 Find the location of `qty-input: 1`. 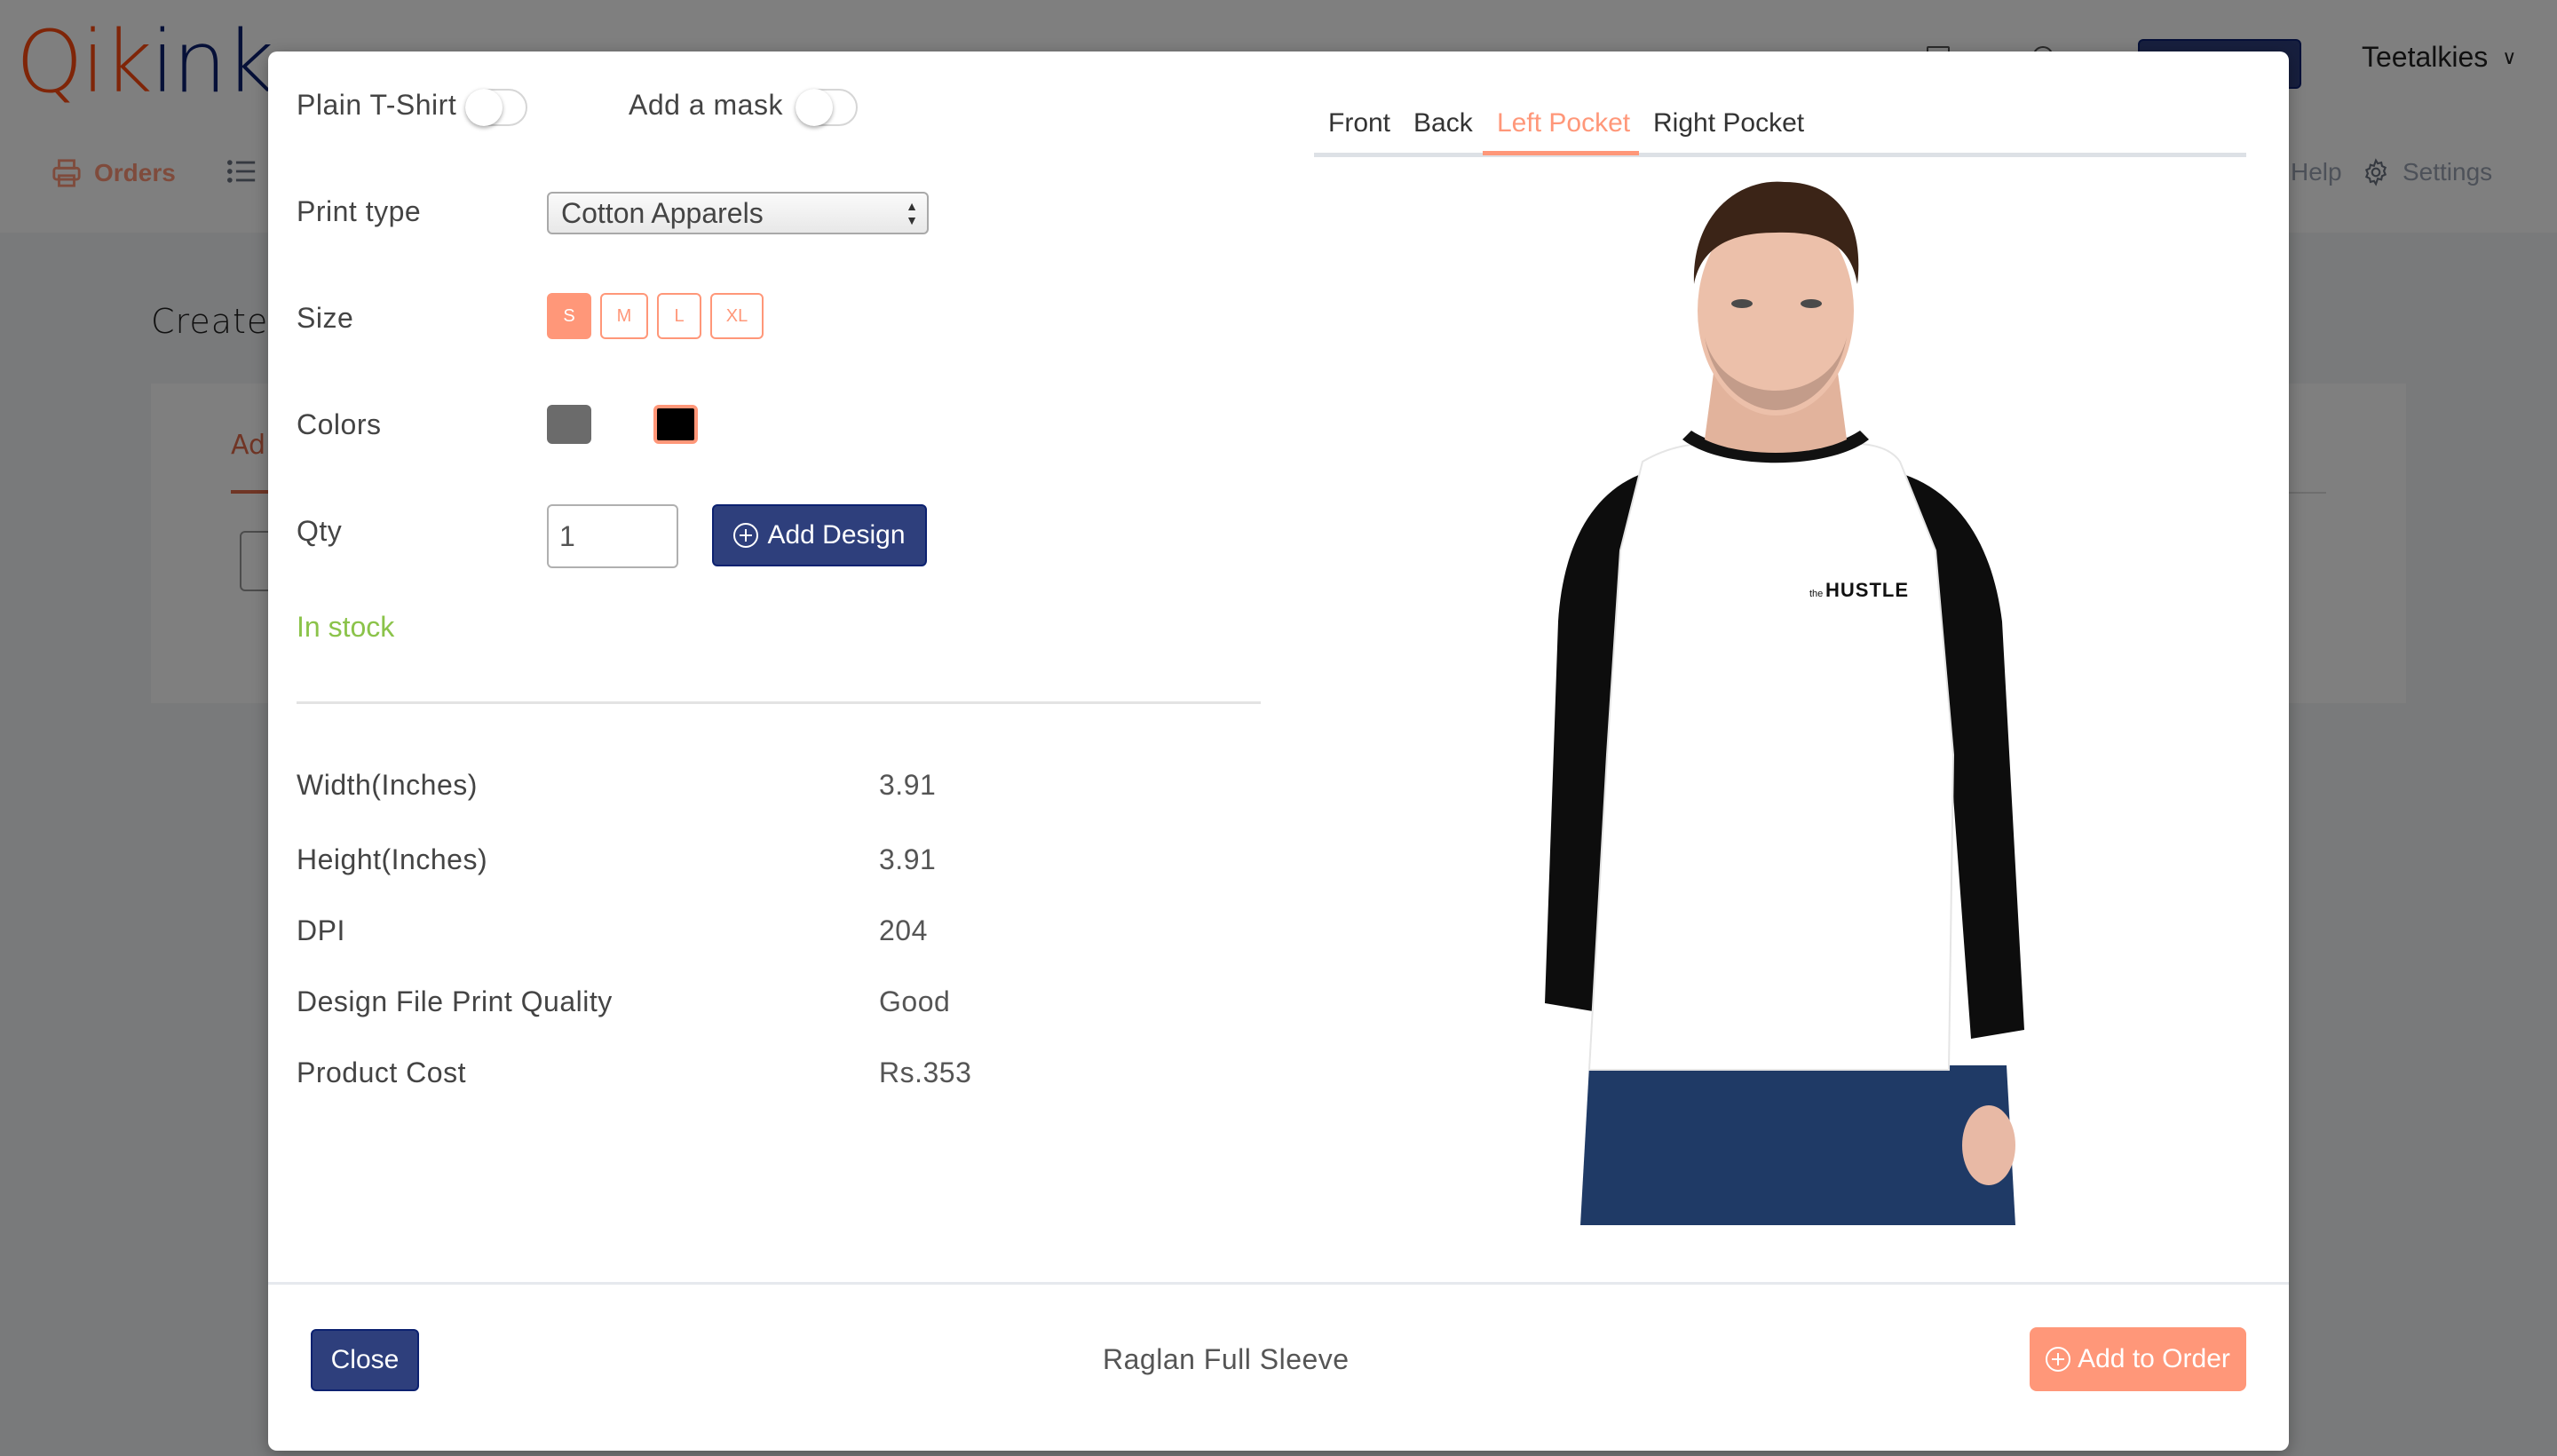

qty-input: 1 is located at coordinates (612, 536).